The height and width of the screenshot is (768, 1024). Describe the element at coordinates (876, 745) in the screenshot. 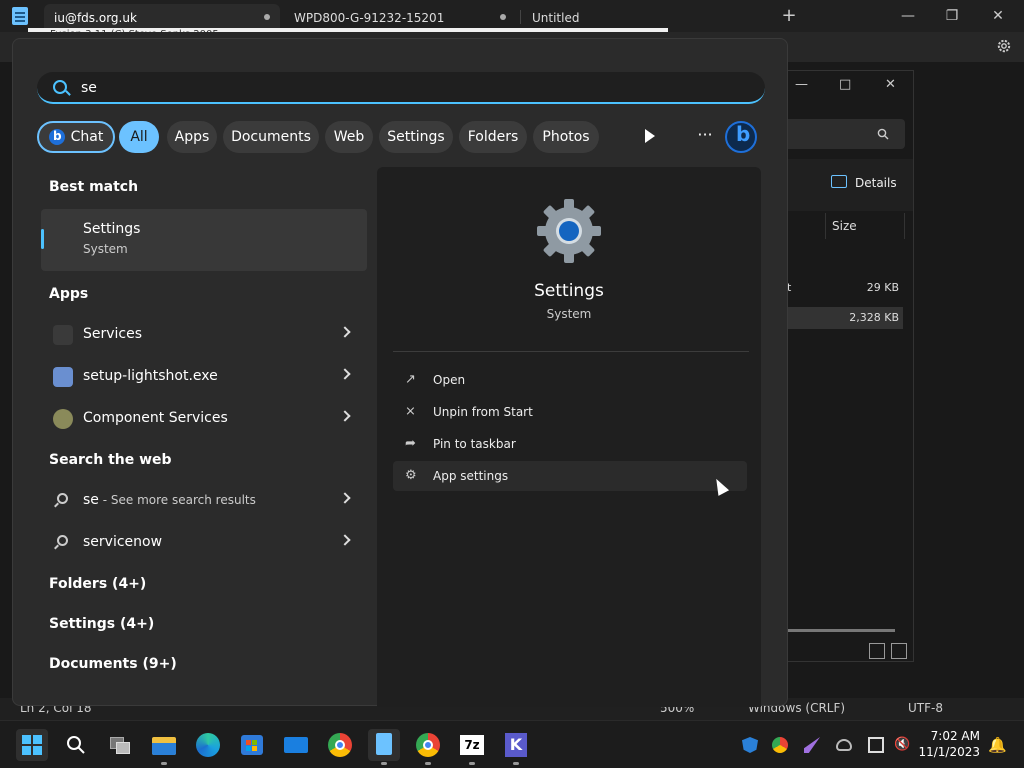

I see `network-icon` at that location.